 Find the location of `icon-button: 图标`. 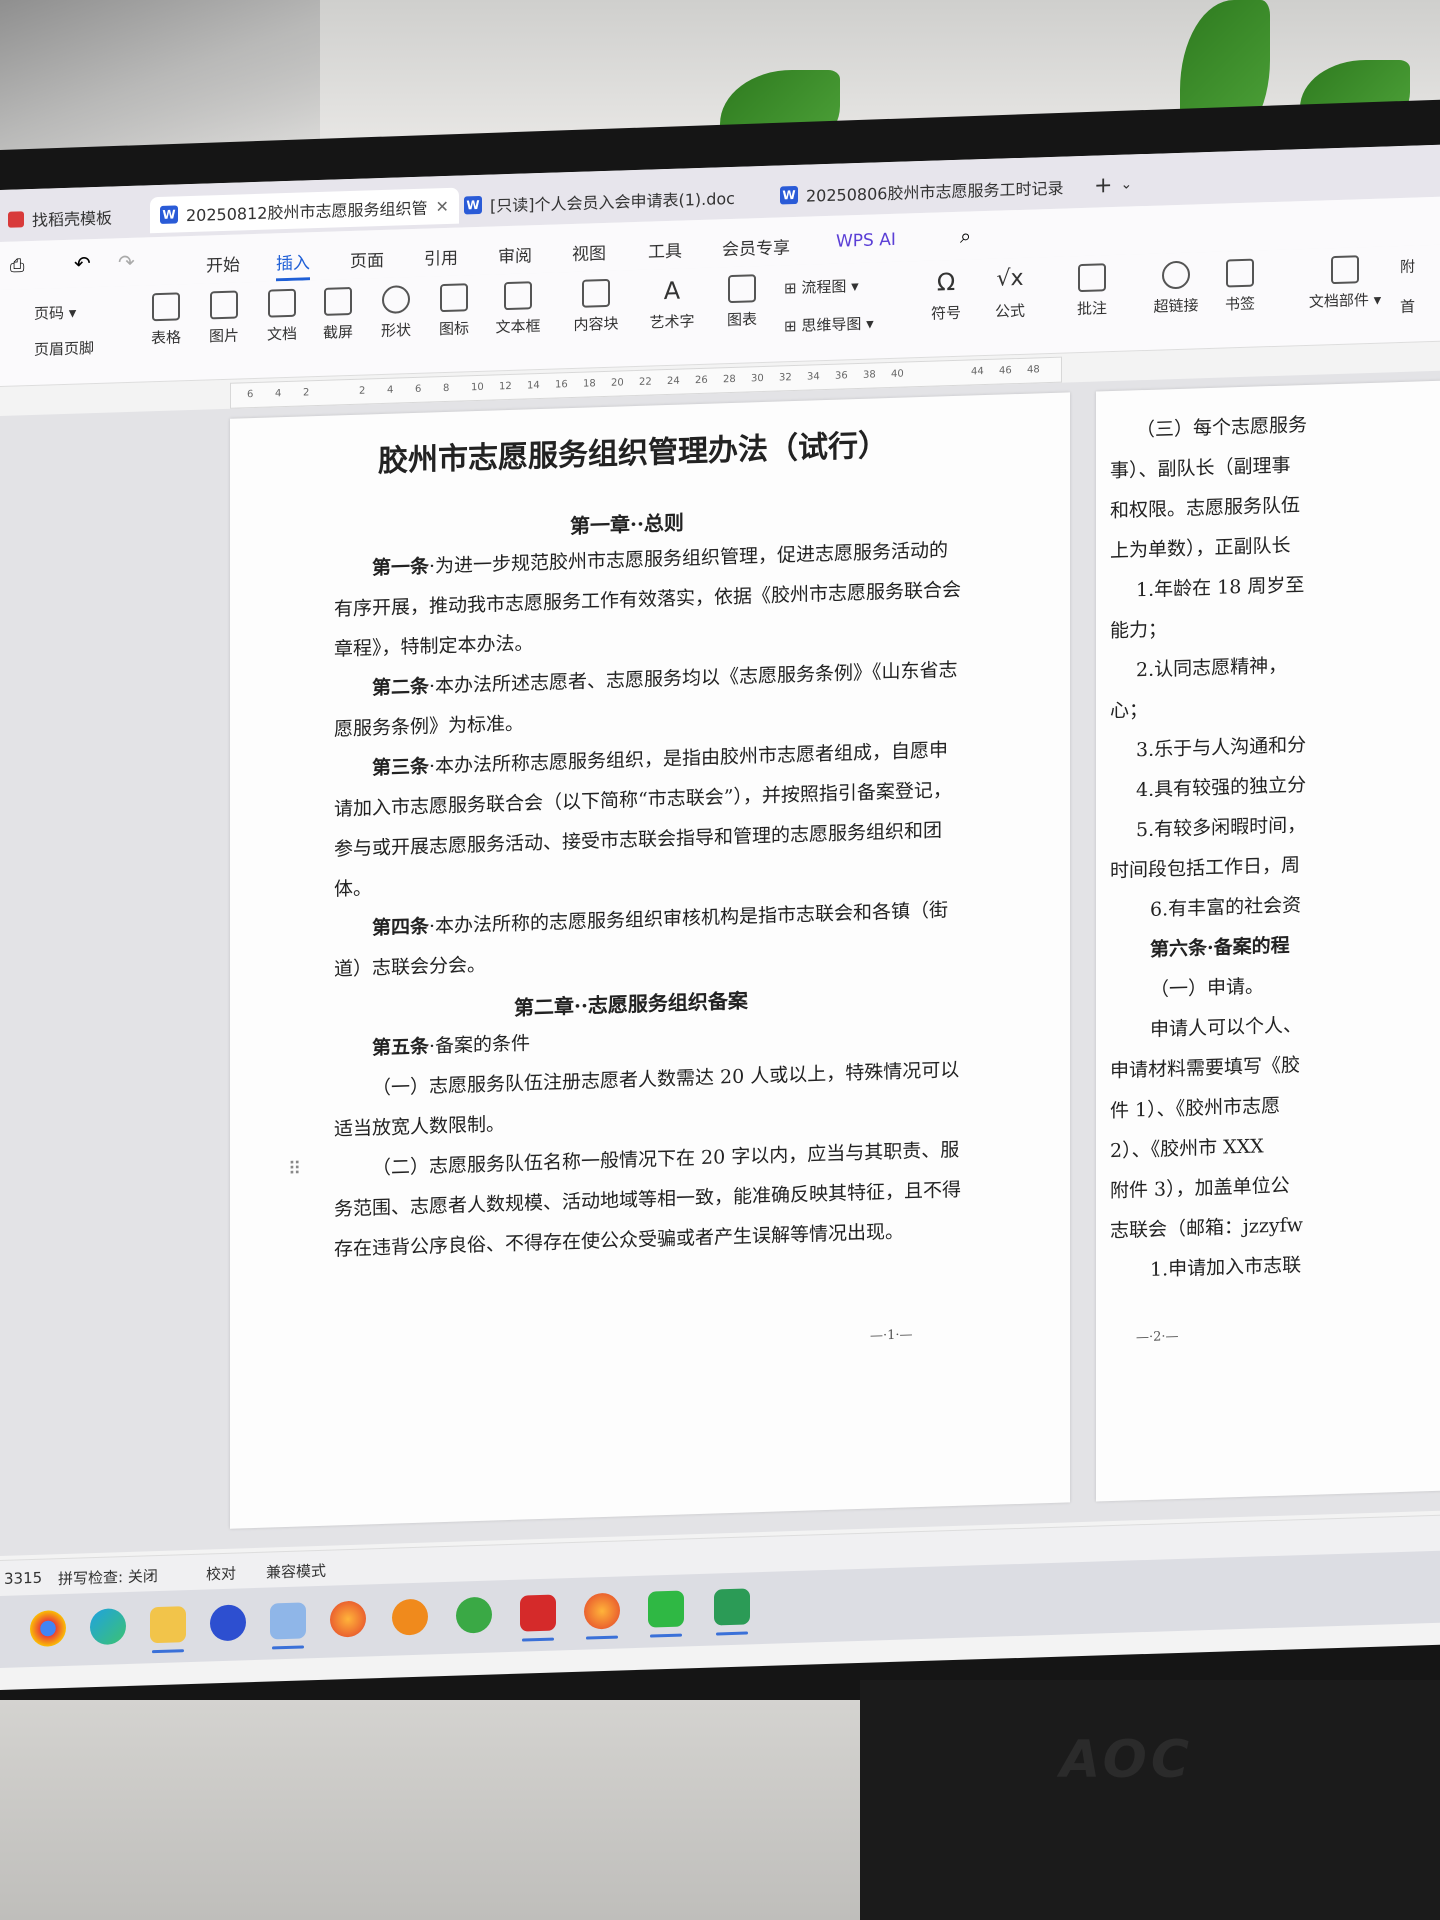

icon-button: 图标 is located at coordinates (454, 311).